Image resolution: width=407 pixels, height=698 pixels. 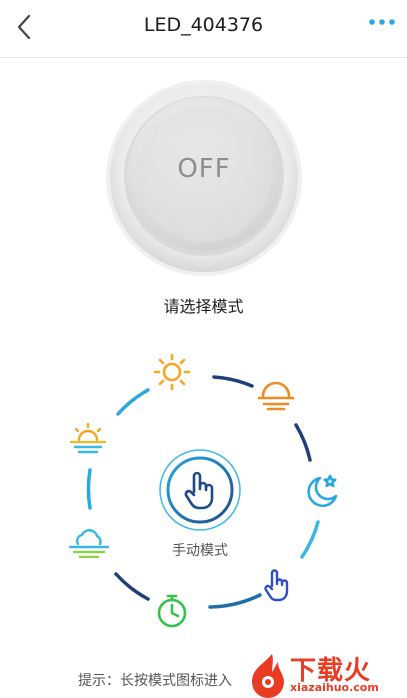 What do you see at coordinates (155, 681) in the screenshot?
I see `hint-text: 提示：长按模式图标进入` at bounding box center [155, 681].